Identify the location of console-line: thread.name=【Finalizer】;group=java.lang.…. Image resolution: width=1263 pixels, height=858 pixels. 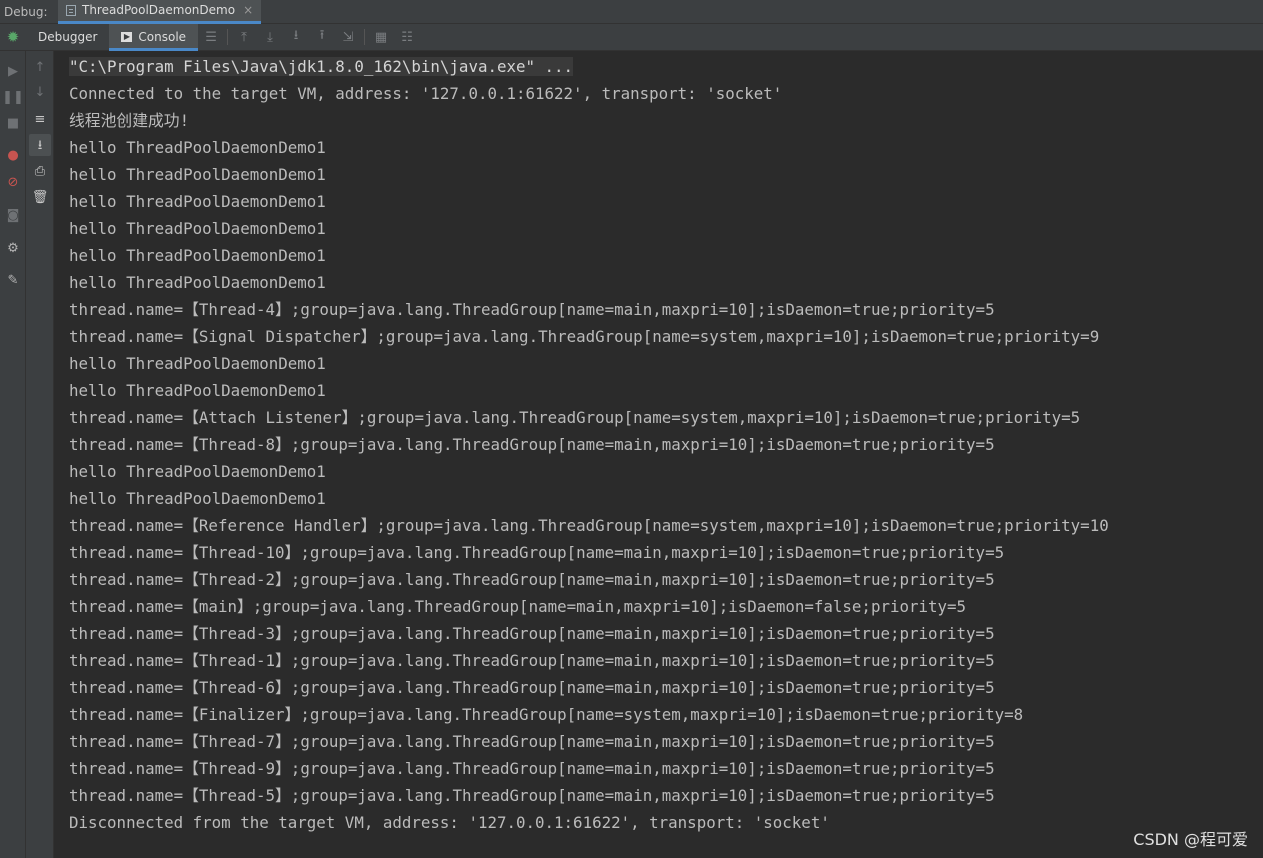
(589, 714).